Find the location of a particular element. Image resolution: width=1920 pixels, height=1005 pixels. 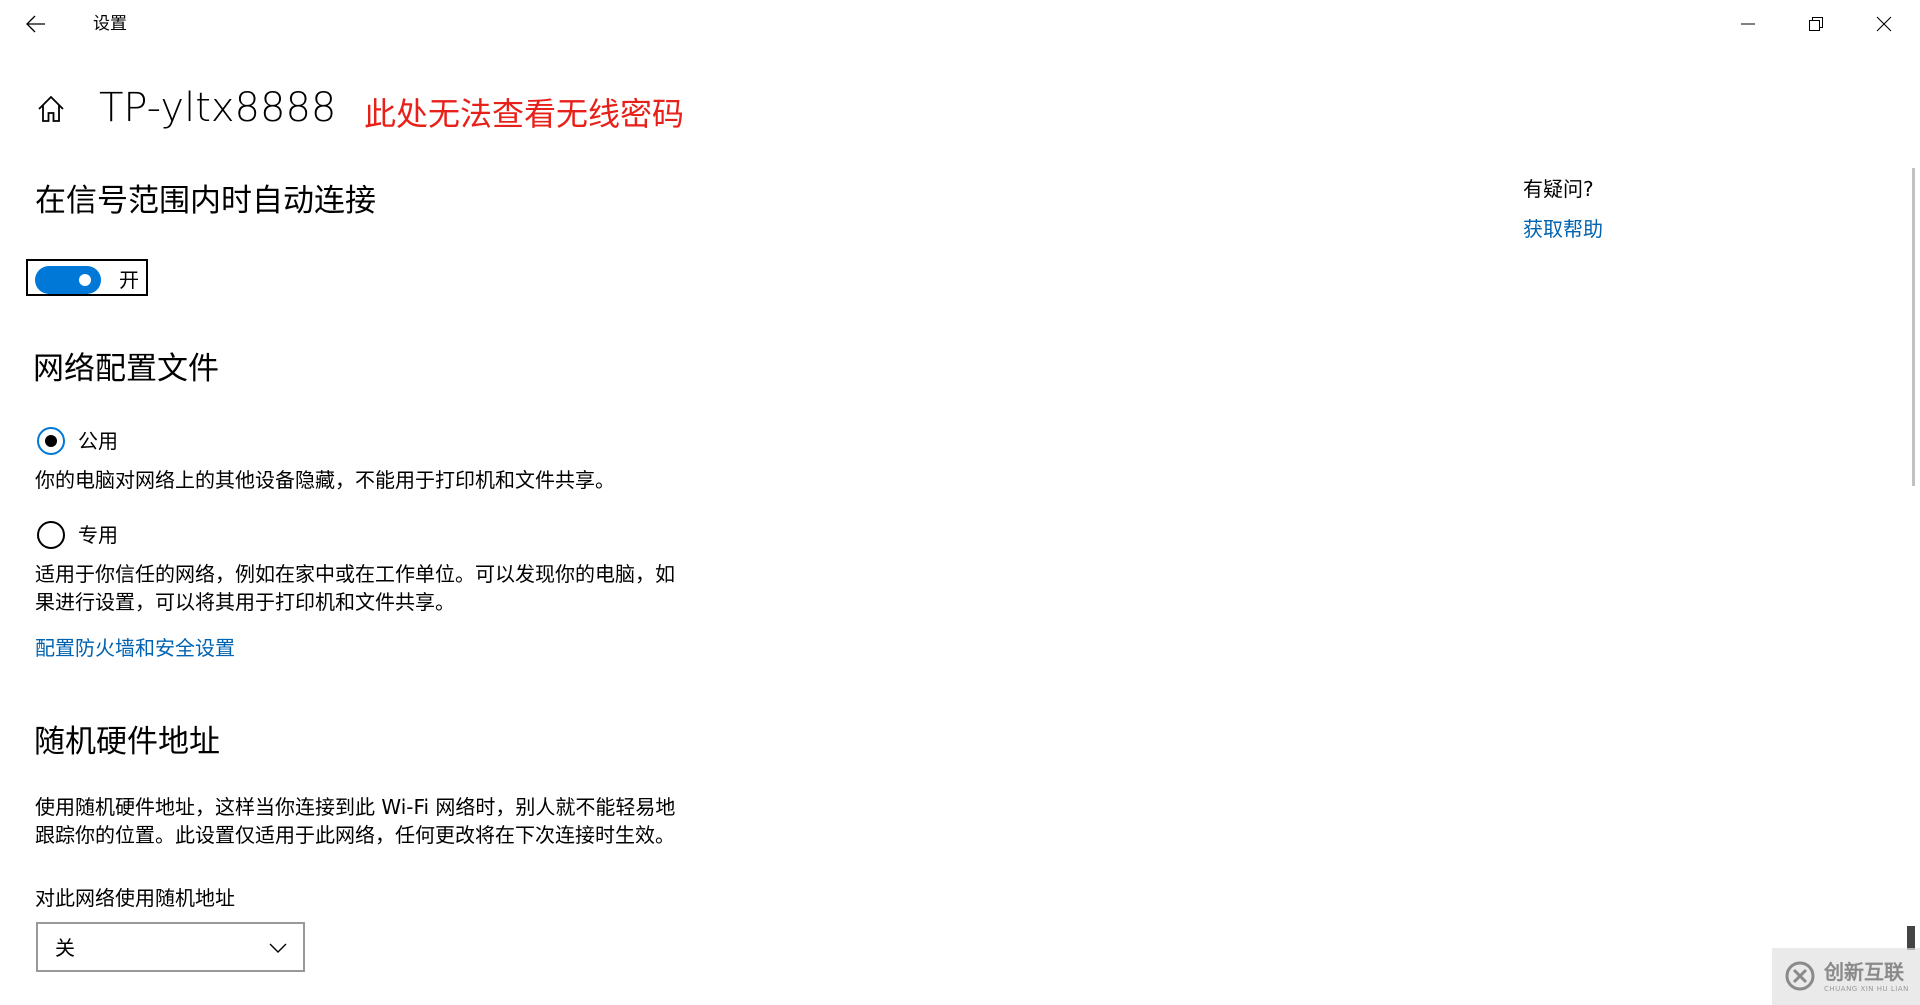

public-description: 你的电脑对网络上的其他设备隐藏，不能用于打印机和文件共享。 is located at coordinates (325, 480).